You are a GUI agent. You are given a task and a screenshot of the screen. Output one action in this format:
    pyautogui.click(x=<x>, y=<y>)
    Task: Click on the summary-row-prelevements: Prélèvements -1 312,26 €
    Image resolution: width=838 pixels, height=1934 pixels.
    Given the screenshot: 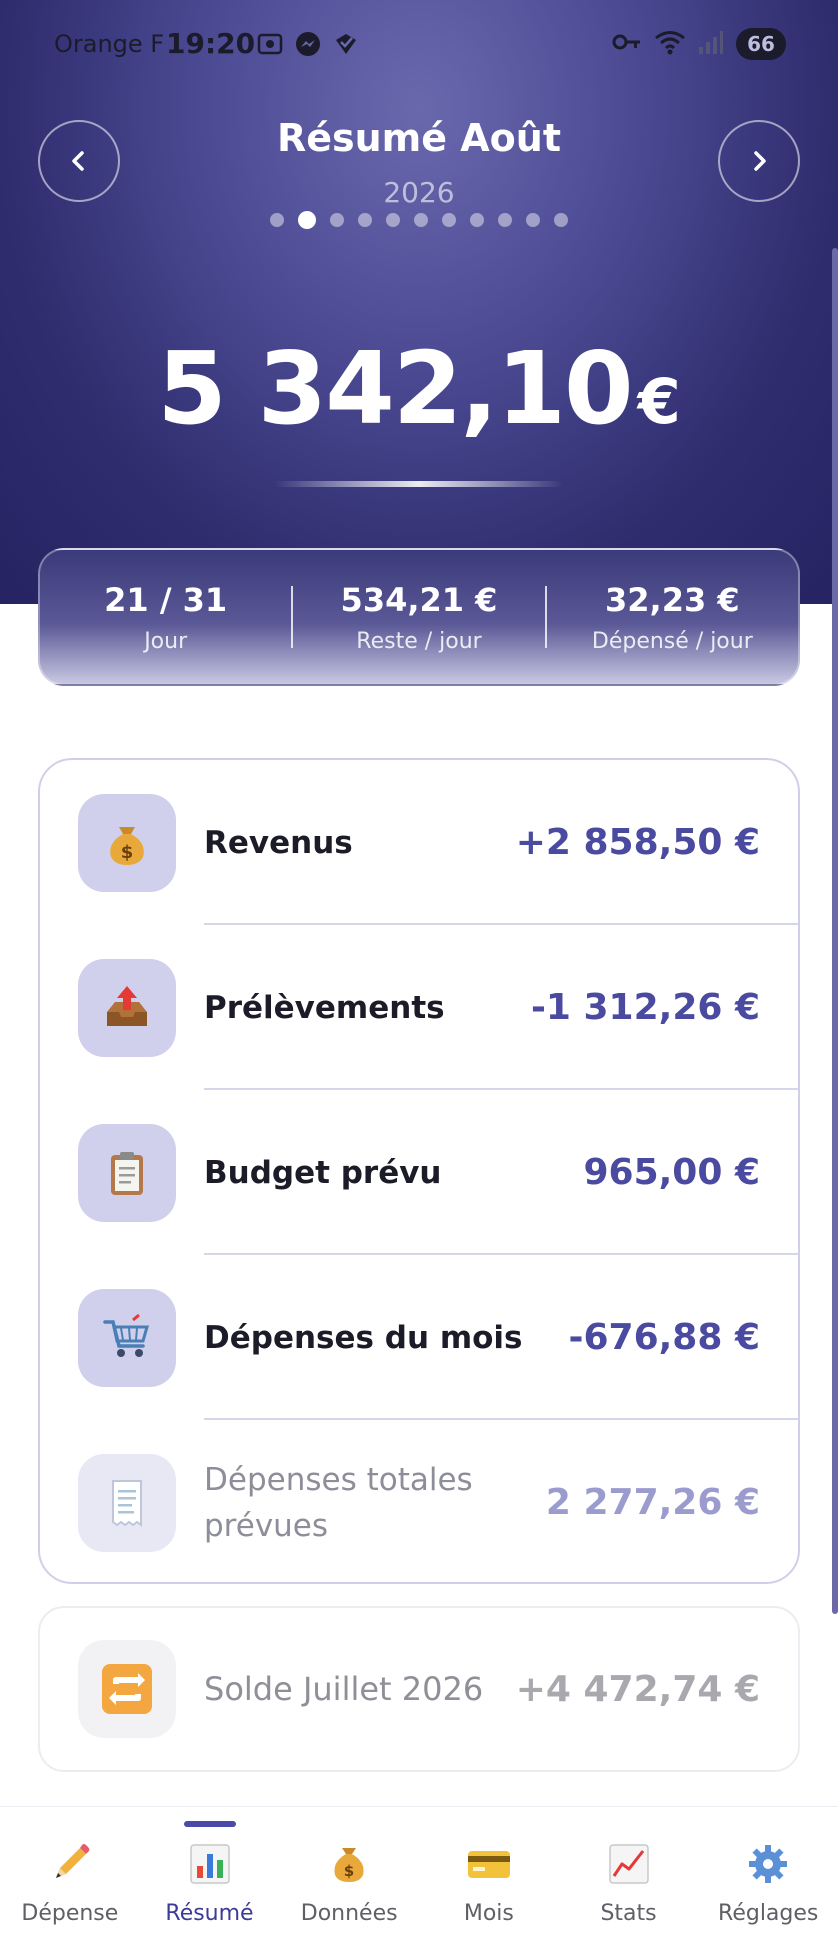 What is the action you would take?
    pyautogui.click(x=419, y=1007)
    